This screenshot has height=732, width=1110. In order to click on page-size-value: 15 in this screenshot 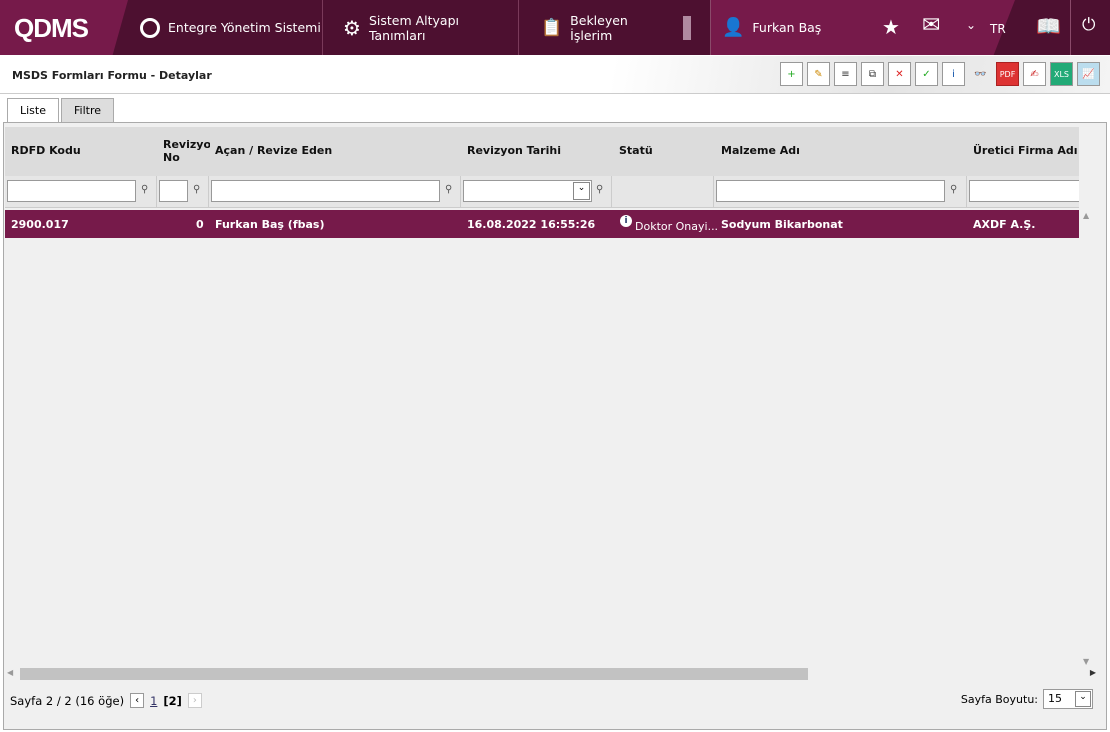, I will do `click(1055, 698)`.